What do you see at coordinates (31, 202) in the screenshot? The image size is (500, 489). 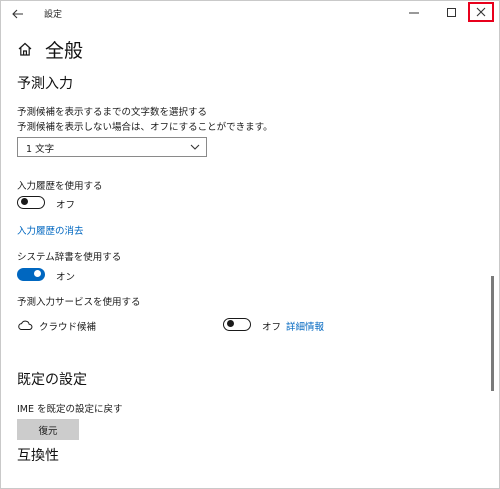 I see `history-toggle` at bounding box center [31, 202].